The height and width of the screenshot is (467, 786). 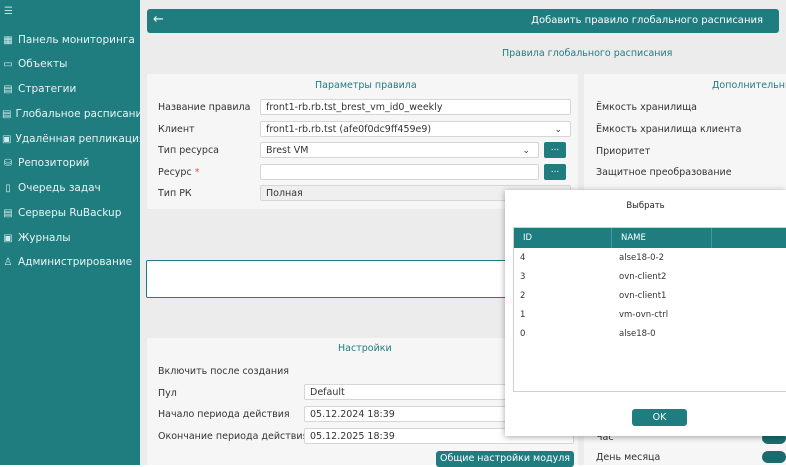 What do you see at coordinates (650, 258) in the screenshot?
I see `table-row: 4 alse18-0-2` at bounding box center [650, 258].